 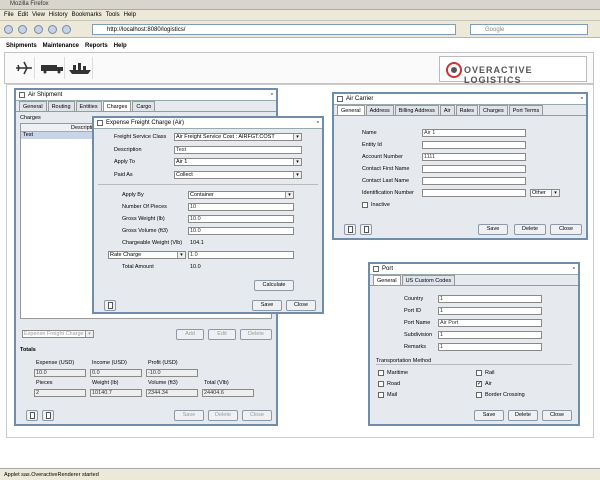 What do you see at coordinates (8, 29) in the screenshot?
I see `back-icon` at bounding box center [8, 29].